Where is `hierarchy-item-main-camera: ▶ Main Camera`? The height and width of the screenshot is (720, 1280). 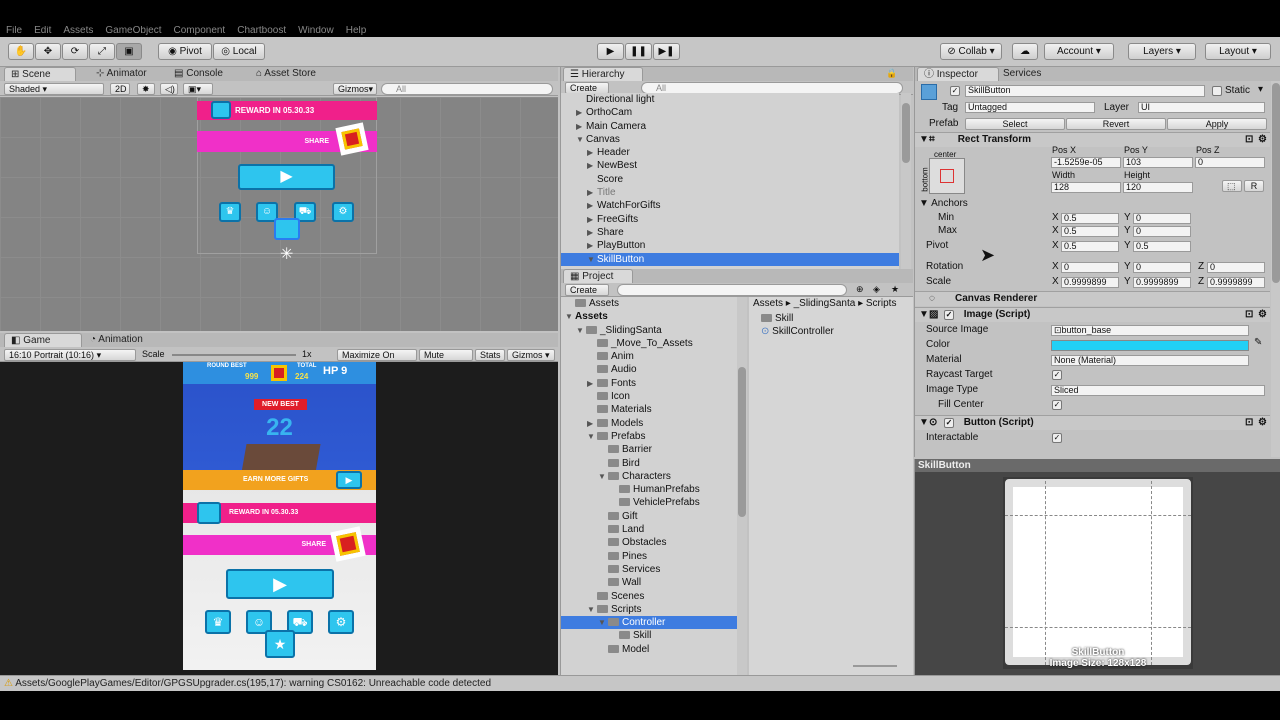 hierarchy-item-main-camera: ▶ Main Camera is located at coordinates (730, 126).